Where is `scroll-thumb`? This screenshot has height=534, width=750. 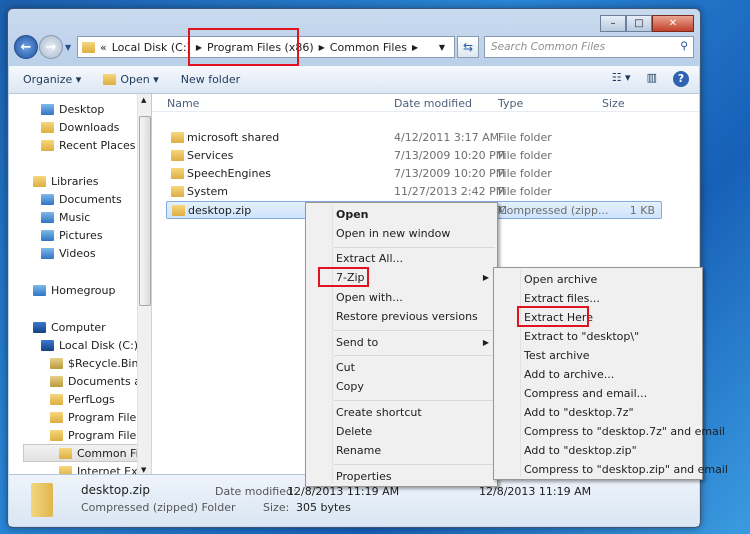 scroll-thumb is located at coordinates (145, 211).